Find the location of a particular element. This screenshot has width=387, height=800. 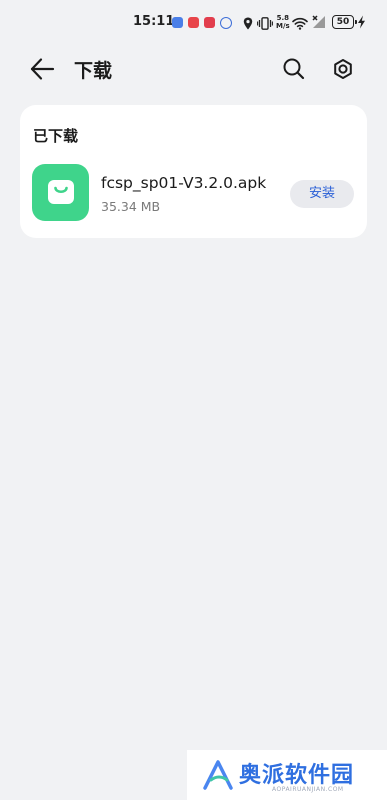

gear-icon is located at coordinates (343, 69).